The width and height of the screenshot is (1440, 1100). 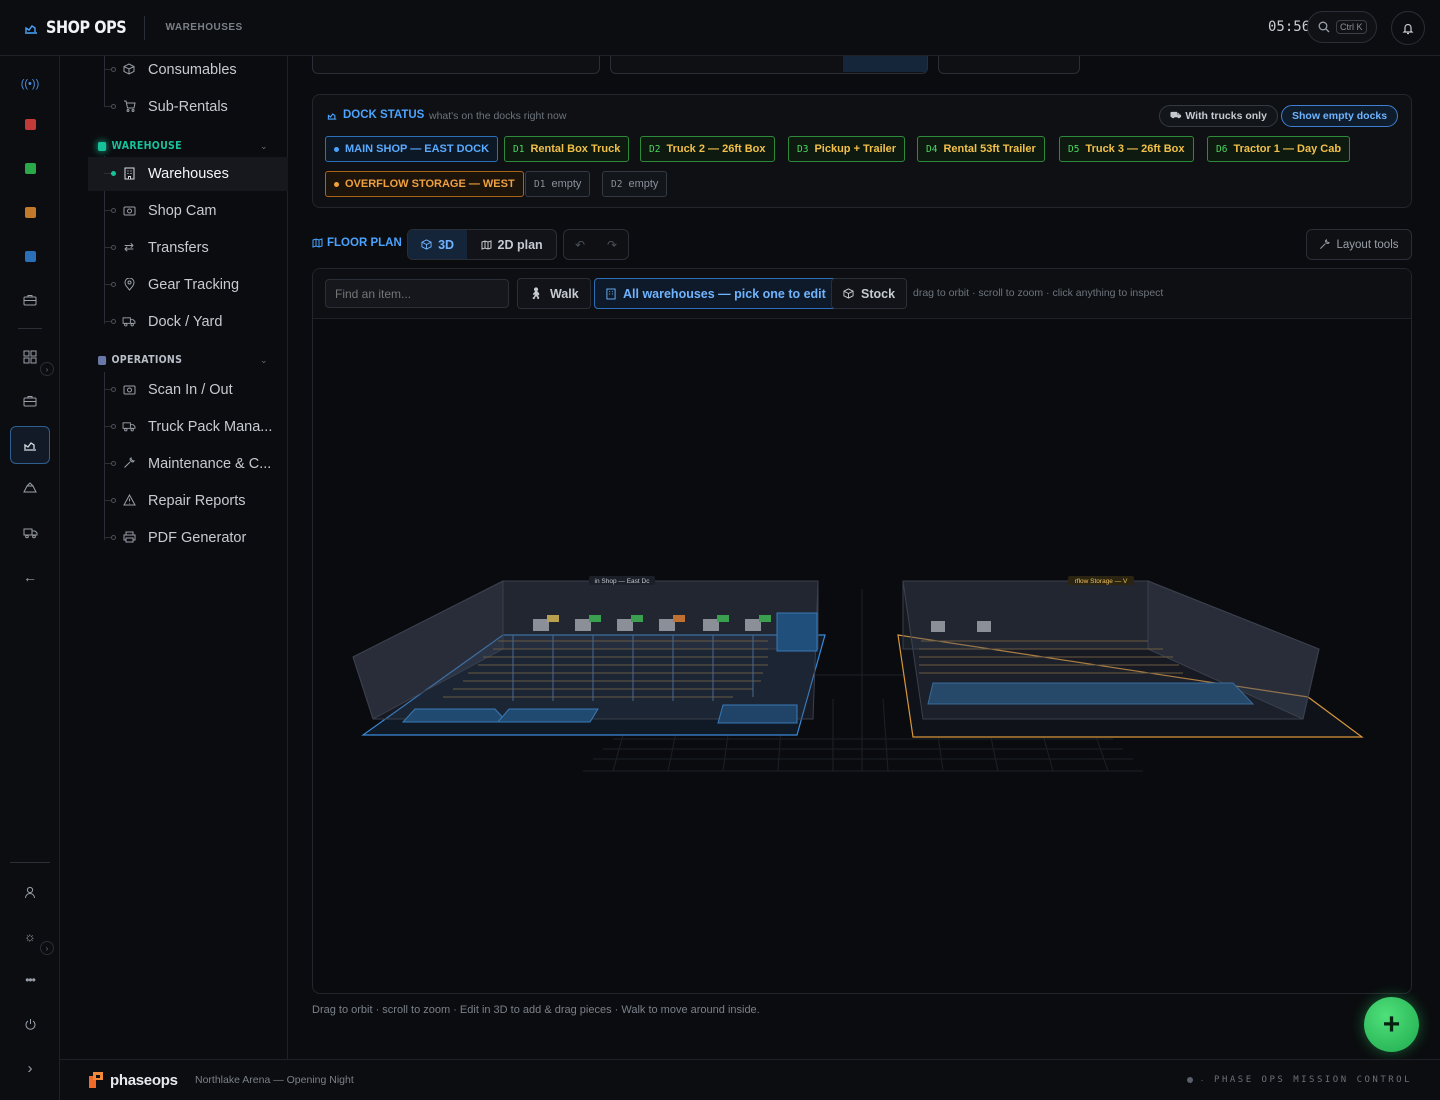 I want to click on sidebar-item-gear-tracking: Gear Tracking, so click(x=188, y=285).